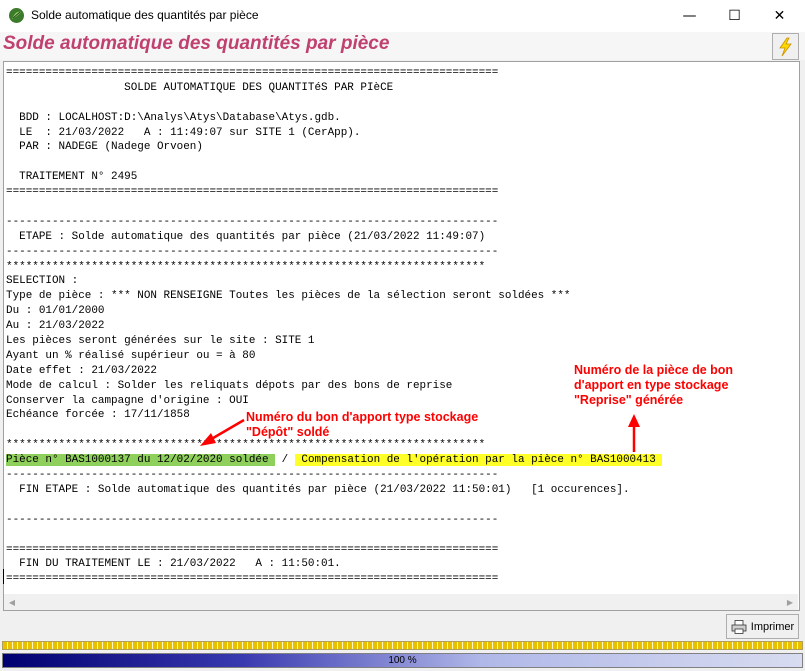 The height and width of the screenshot is (671, 805). I want to click on report-line: PAR : NADEGE (Nadege Orvoen), so click(104, 147).